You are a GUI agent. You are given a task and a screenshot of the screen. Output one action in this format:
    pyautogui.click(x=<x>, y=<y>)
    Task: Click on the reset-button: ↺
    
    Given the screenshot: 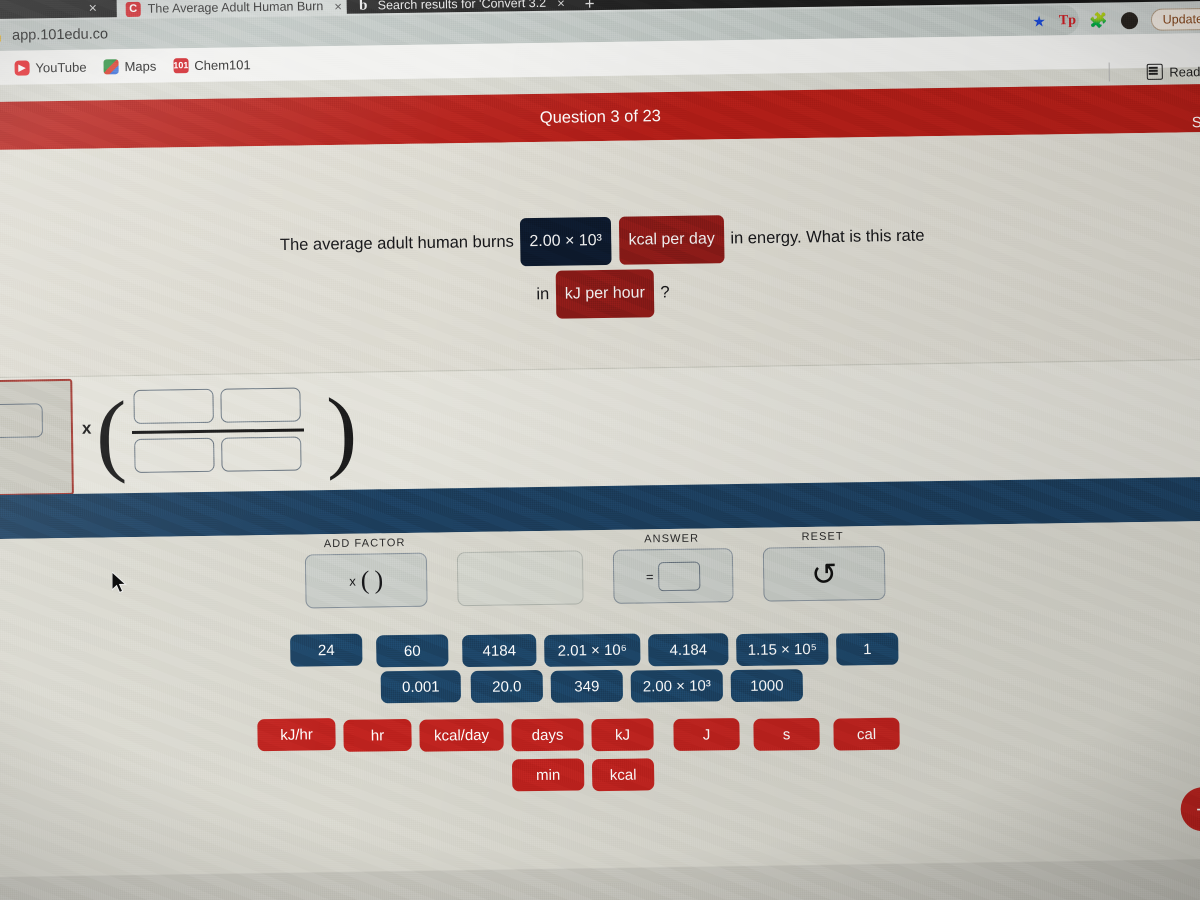 What is the action you would take?
    pyautogui.click(x=824, y=573)
    